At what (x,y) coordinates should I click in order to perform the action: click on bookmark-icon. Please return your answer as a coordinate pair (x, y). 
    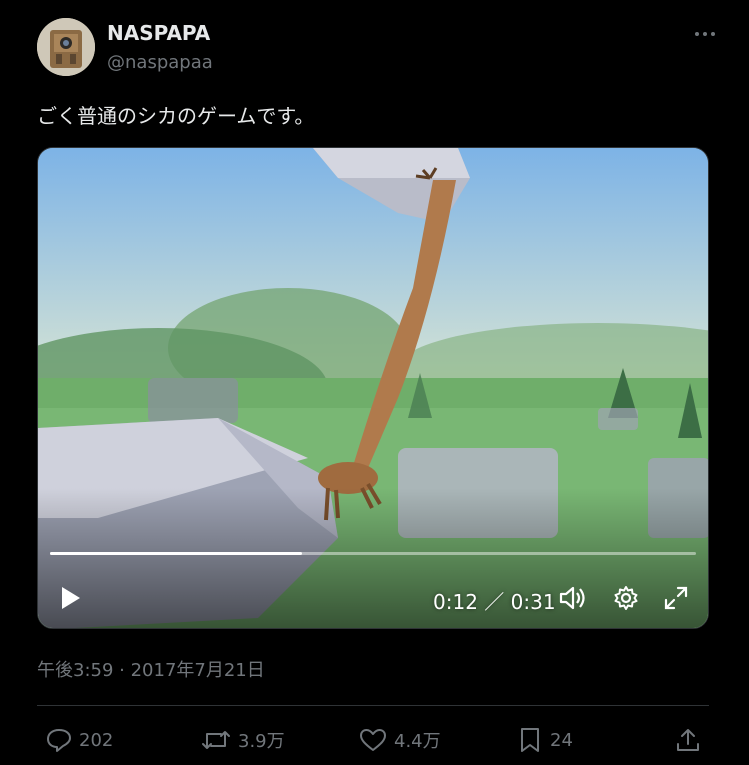
    Looking at the image, I should click on (530, 740).